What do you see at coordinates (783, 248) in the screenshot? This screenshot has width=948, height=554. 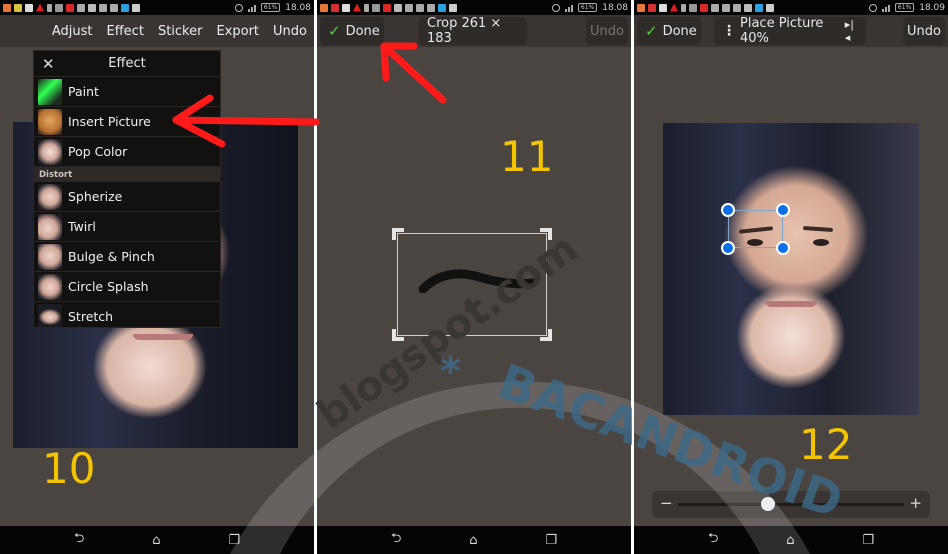 I see `resize-handle-bottom-right` at bounding box center [783, 248].